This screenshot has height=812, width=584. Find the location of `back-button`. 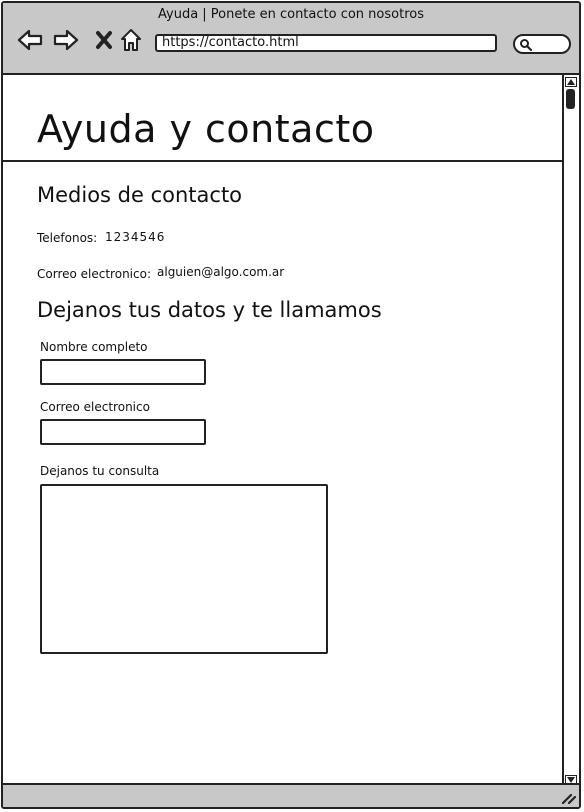

back-button is located at coordinates (30, 40).